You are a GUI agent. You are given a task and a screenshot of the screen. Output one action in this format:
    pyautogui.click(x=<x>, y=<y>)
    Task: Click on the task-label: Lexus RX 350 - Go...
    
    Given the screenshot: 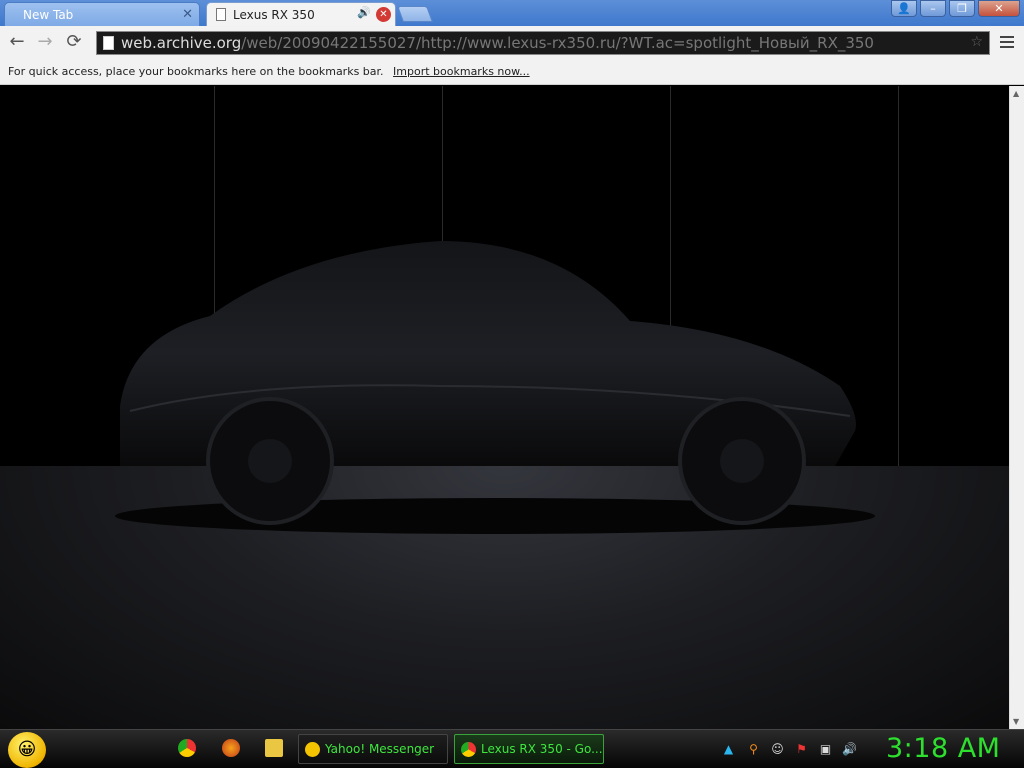 What is the action you would take?
    pyautogui.click(x=542, y=749)
    